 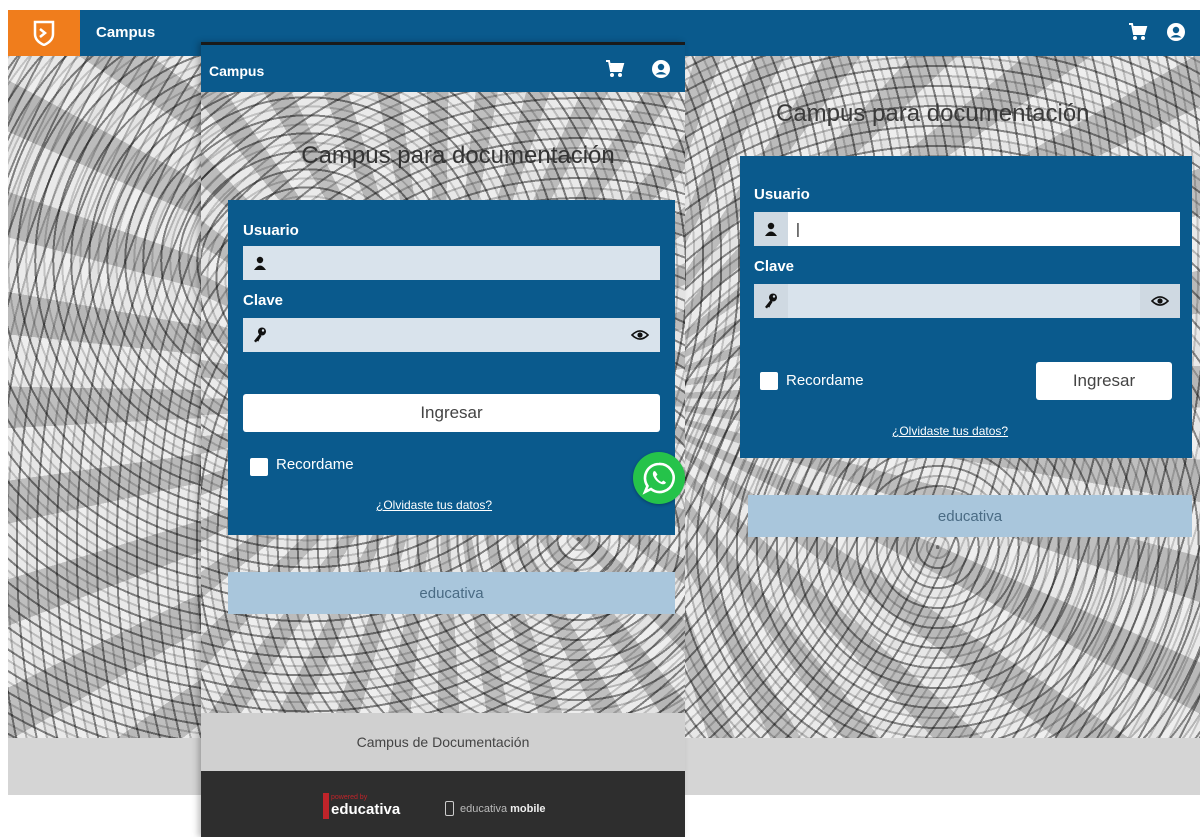 What do you see at coordinates (366, 809) in the screenshot?
I see `powered-brand: educativa` at bounding box center [366, 809].